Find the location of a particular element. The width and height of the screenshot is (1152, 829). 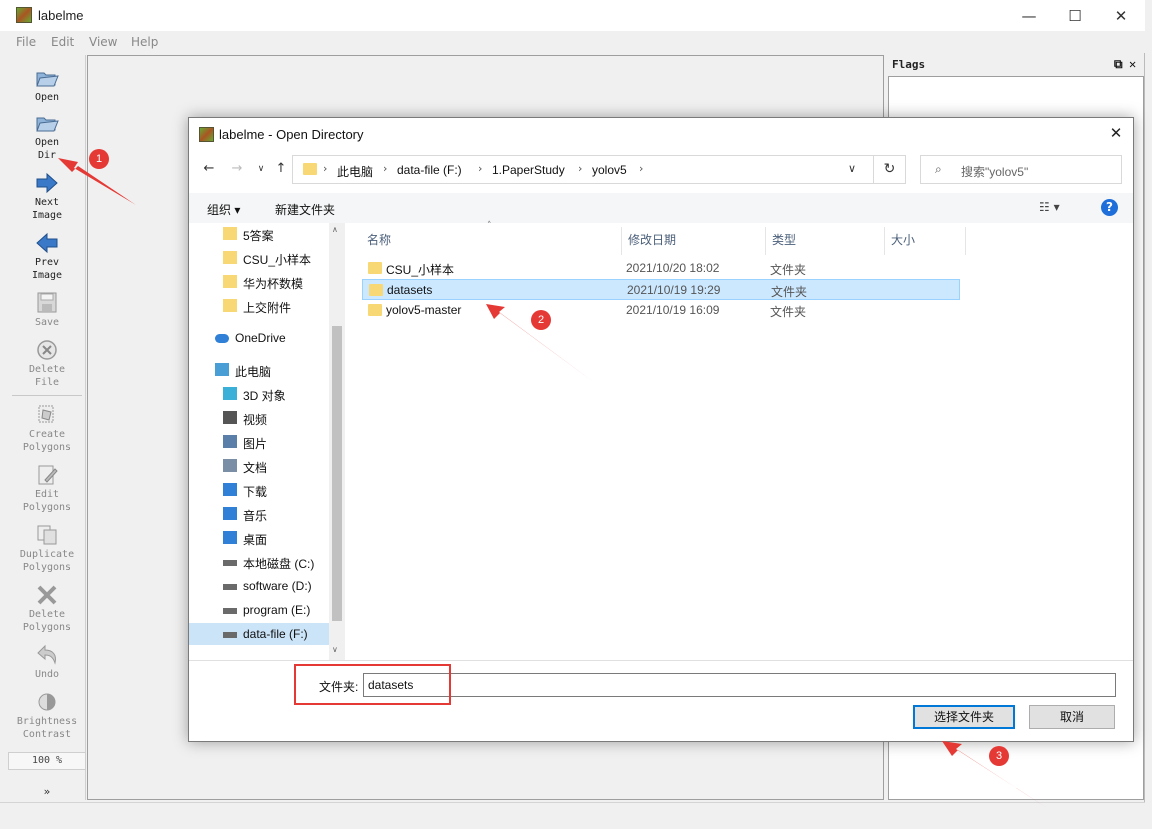

nav-item: CSU_小样本 is located at coordinates (259, 258).